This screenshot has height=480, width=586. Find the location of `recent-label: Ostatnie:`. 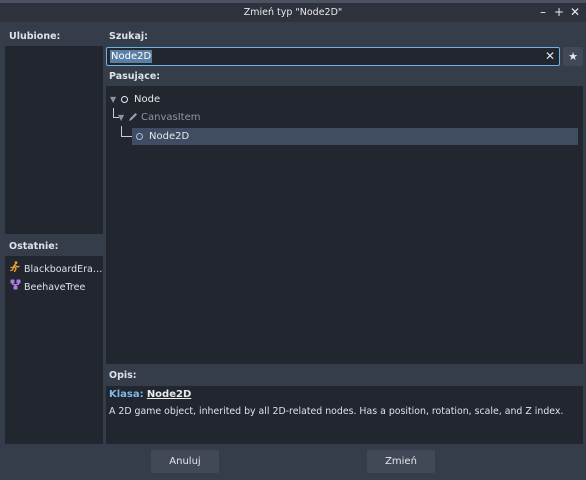

recent-label: Ostatnie: is located at coordinates (34, 246).